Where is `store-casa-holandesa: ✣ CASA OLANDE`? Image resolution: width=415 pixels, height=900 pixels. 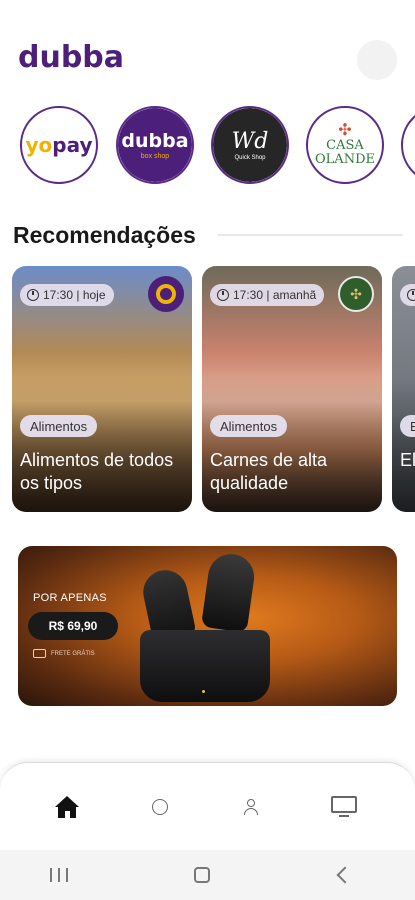 store-casa-holandesa: ✣ CASA OLANDE is located at coordinates (345, 145).